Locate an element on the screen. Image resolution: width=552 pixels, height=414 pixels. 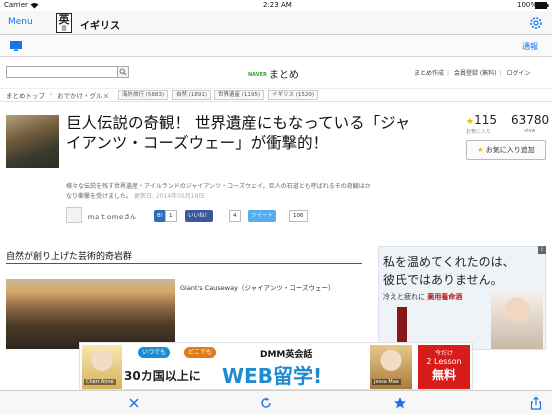
create-matome-link: まとめ作成 is located at coordinates (429, 73).